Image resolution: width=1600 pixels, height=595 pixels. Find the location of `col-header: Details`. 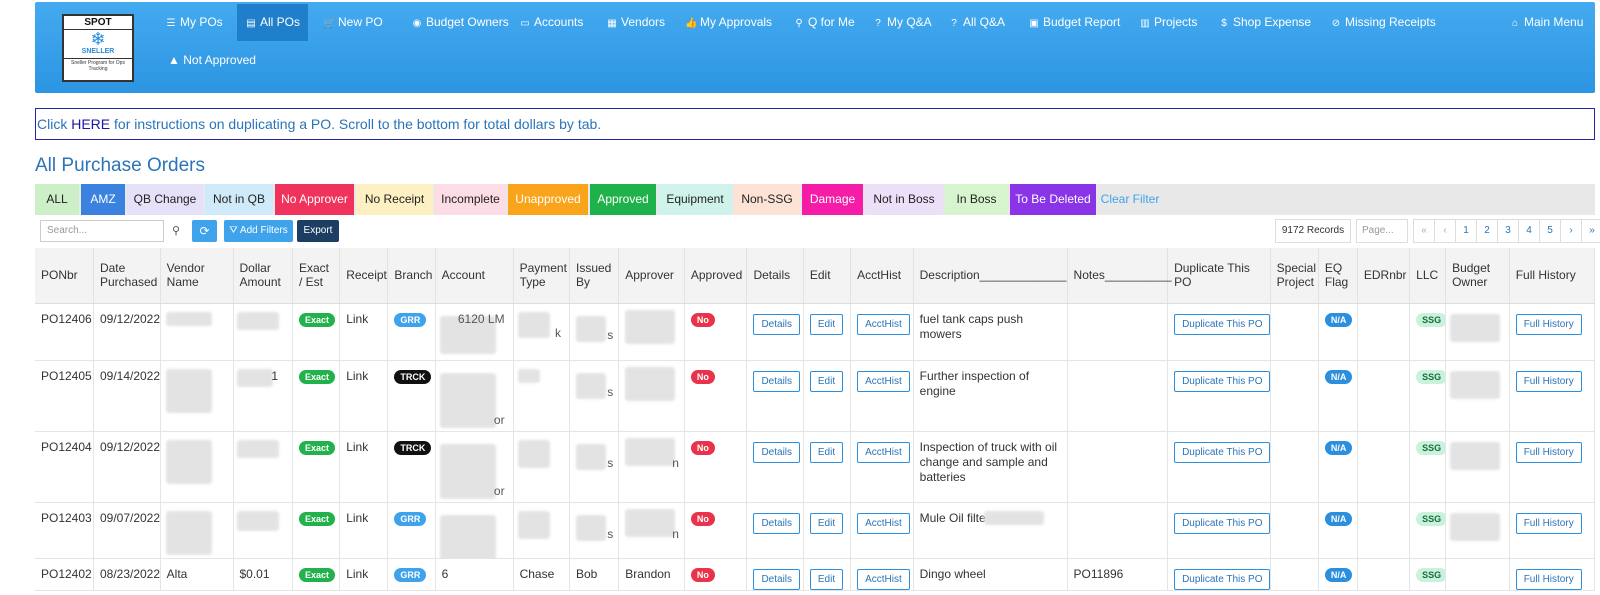

col-header: Details is located at coordinates (775, 276).